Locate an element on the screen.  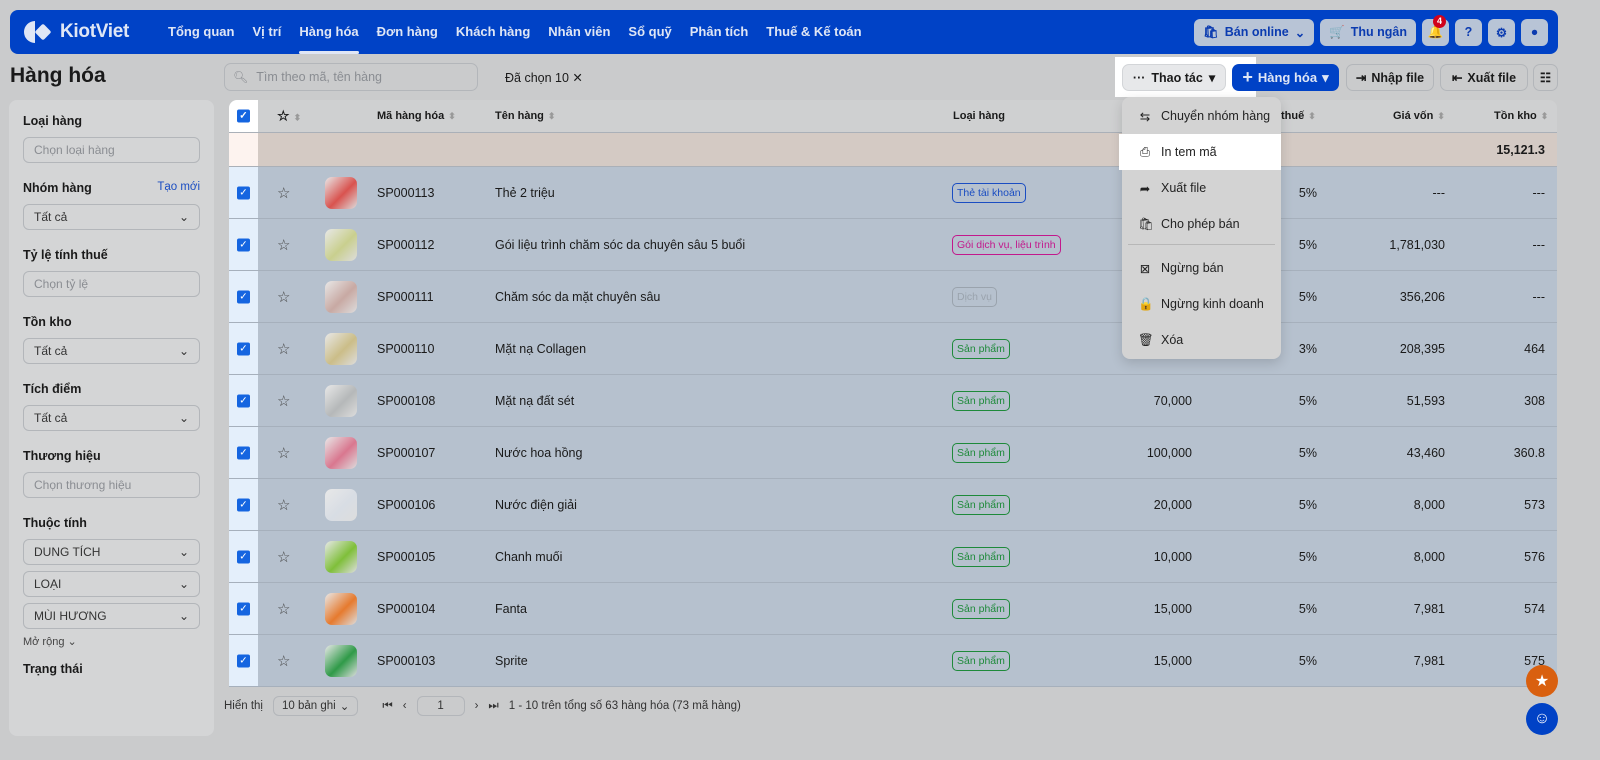
first-page-icon: ⏮ is located at coordinates (387, 706).